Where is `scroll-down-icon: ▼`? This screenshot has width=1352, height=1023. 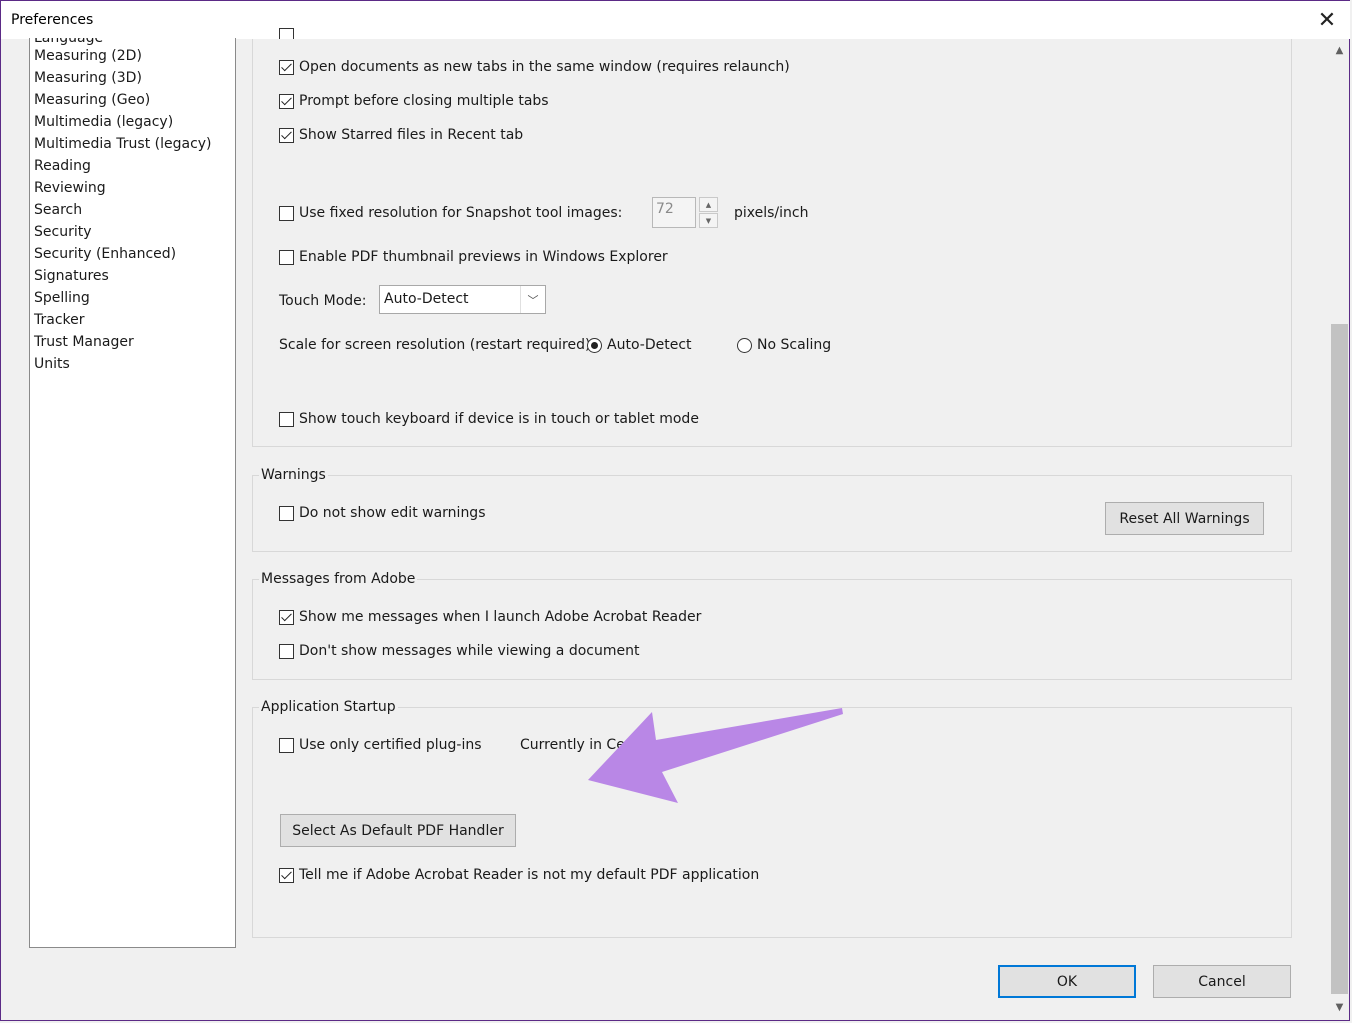 scroll-down-icon: ▼ is located at coordinates (1339, 1007).